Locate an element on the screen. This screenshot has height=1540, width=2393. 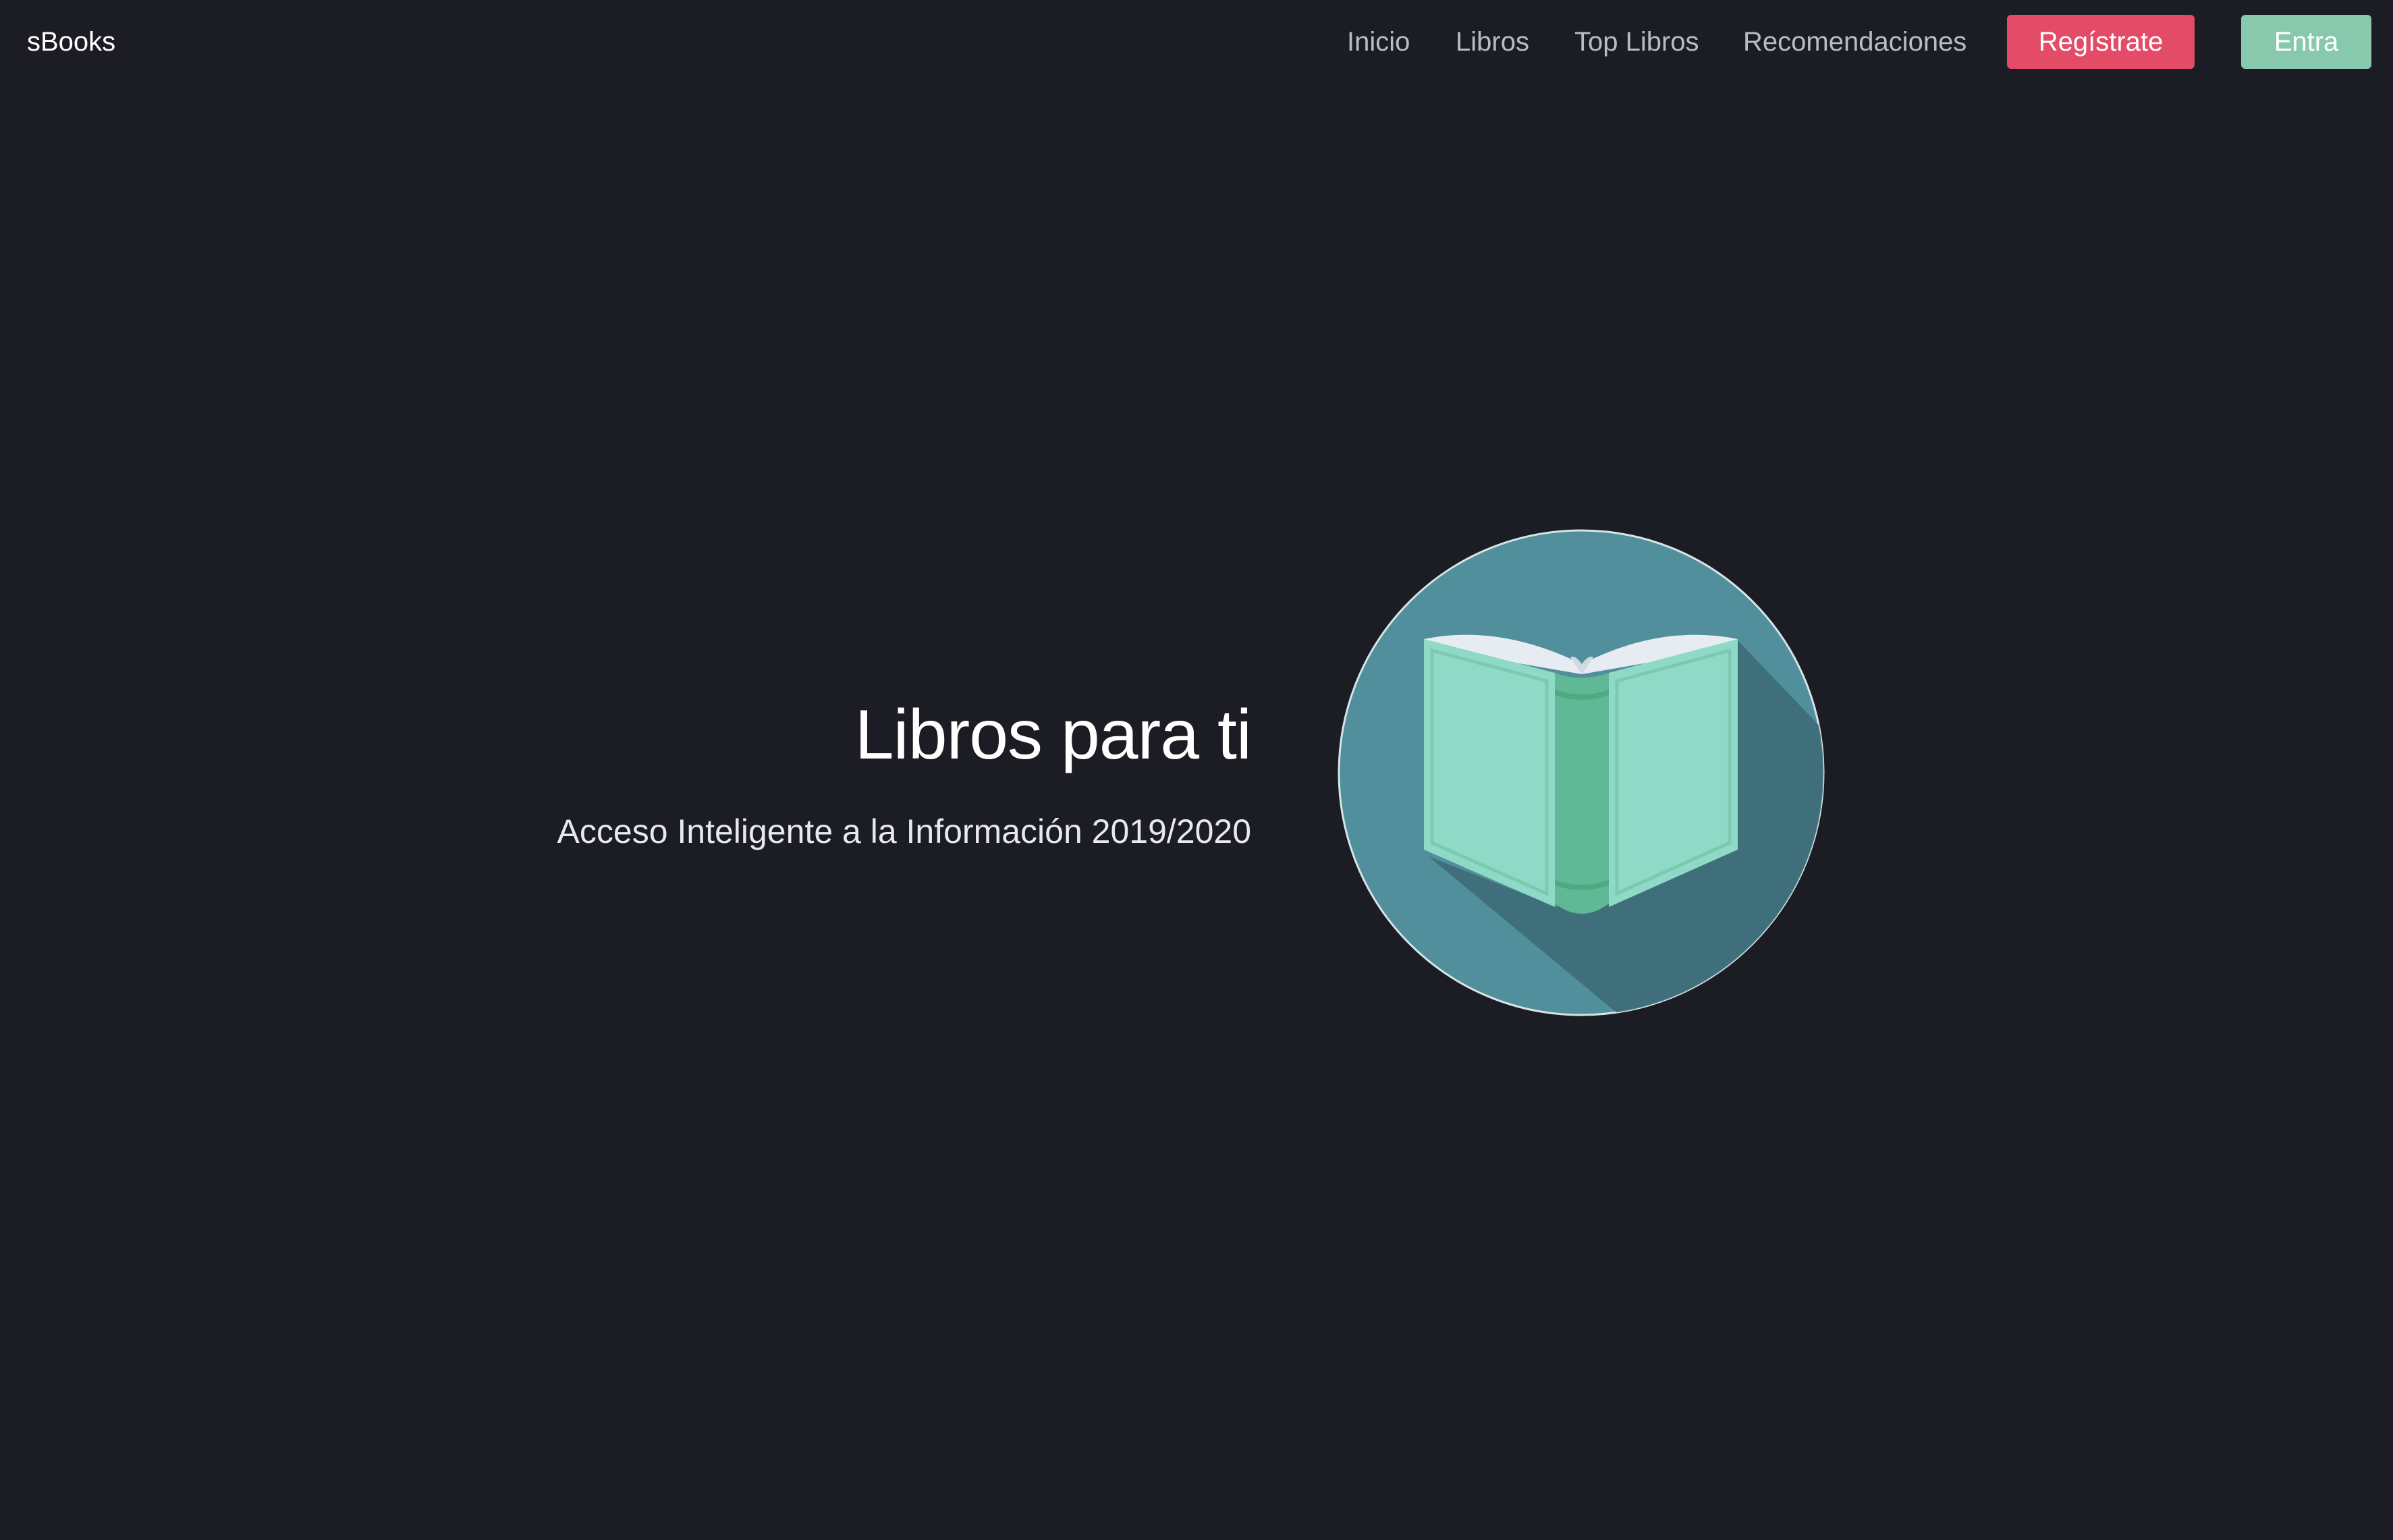
nav-link-libros: Libros is located at coordinates (1492, 42).